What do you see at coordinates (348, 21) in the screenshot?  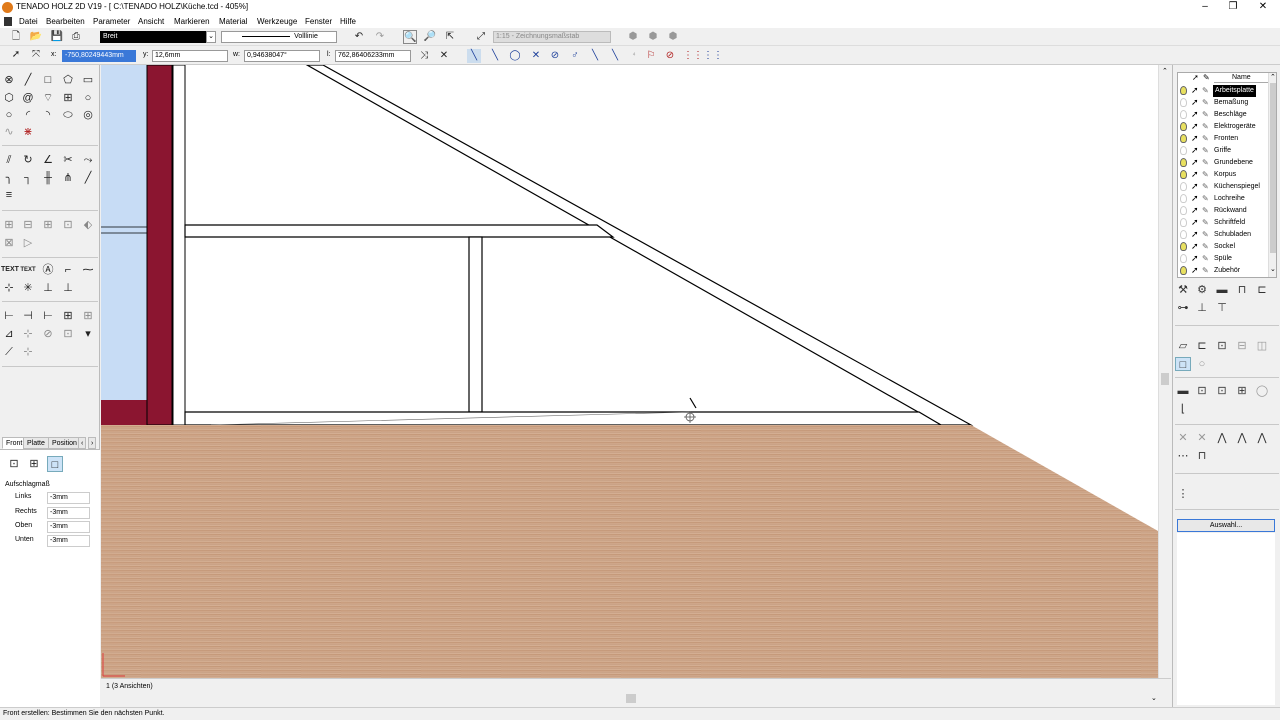 I see `menu-hilfe: Hilfe` at bounding box center [348, 21].